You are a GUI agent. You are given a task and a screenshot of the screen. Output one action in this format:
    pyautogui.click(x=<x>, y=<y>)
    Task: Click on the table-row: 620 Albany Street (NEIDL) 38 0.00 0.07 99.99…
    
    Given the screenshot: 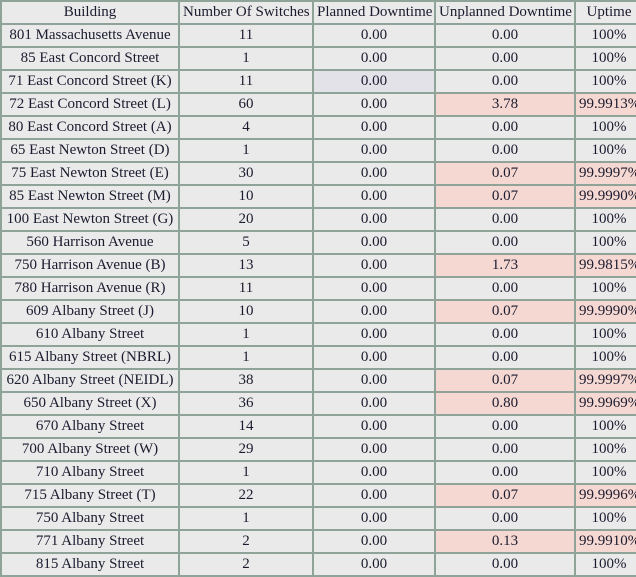 What is the action you would take?
    pyautogui.click(x=319, y=380)
    